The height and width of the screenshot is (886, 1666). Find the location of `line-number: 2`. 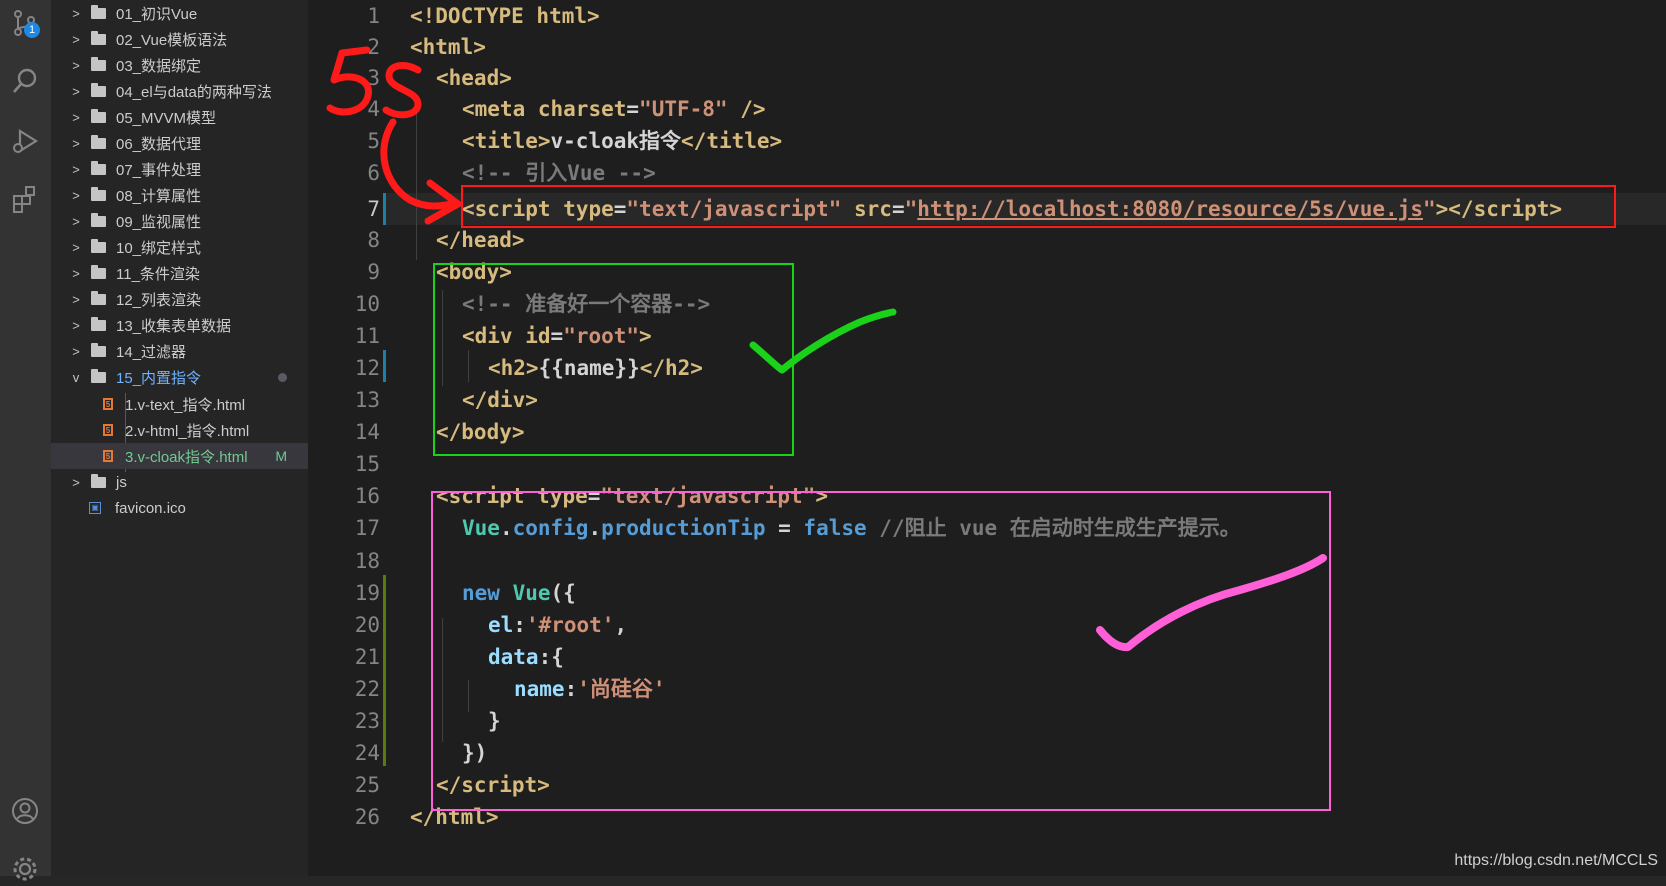

line-number: 2 is located at coordinates (373, 47).